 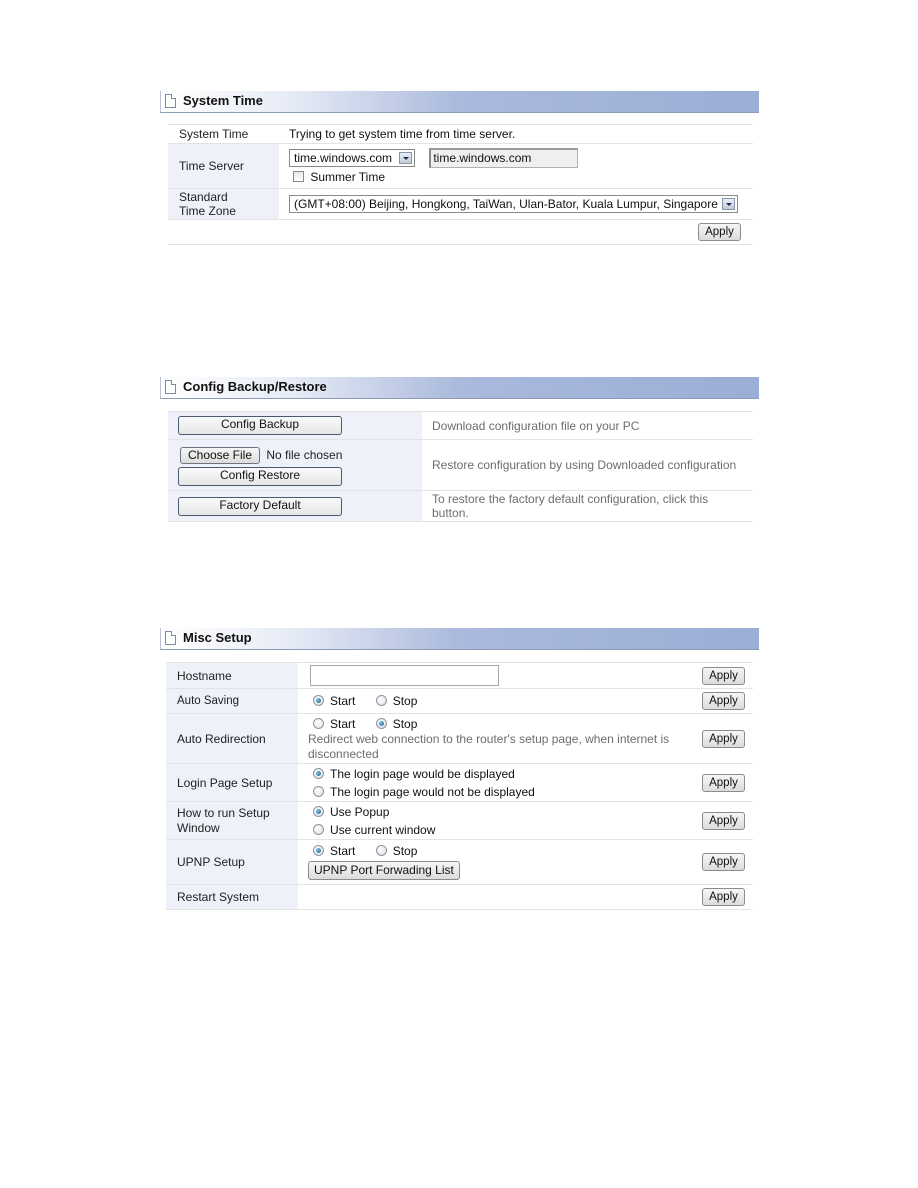 What do you see at coordinates (260, 476) in the screenshot?
I see `config-restore-button: Config Restore` at bounding box center [260, 476].